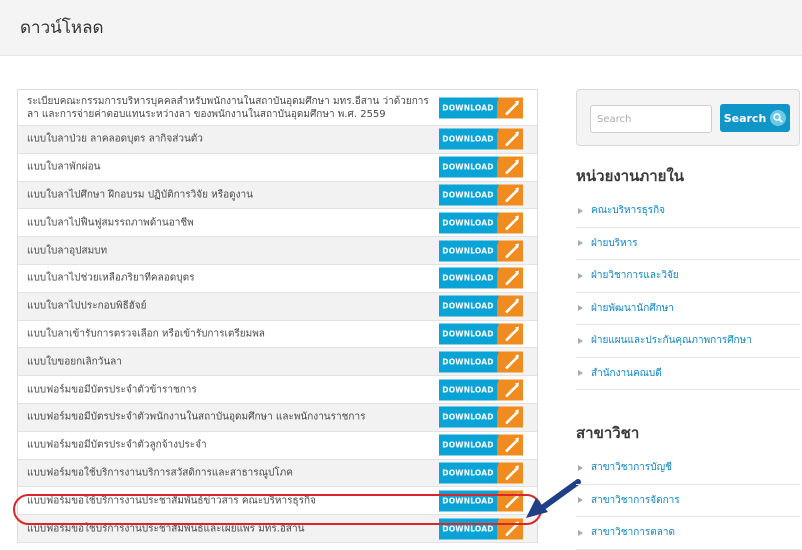  Describe the element at coordinates (111, 278) in the screenshot. I see `download-title: แบบใบลาไปช่วยเหลือภริยาที่คลอดบุตร` at that location.